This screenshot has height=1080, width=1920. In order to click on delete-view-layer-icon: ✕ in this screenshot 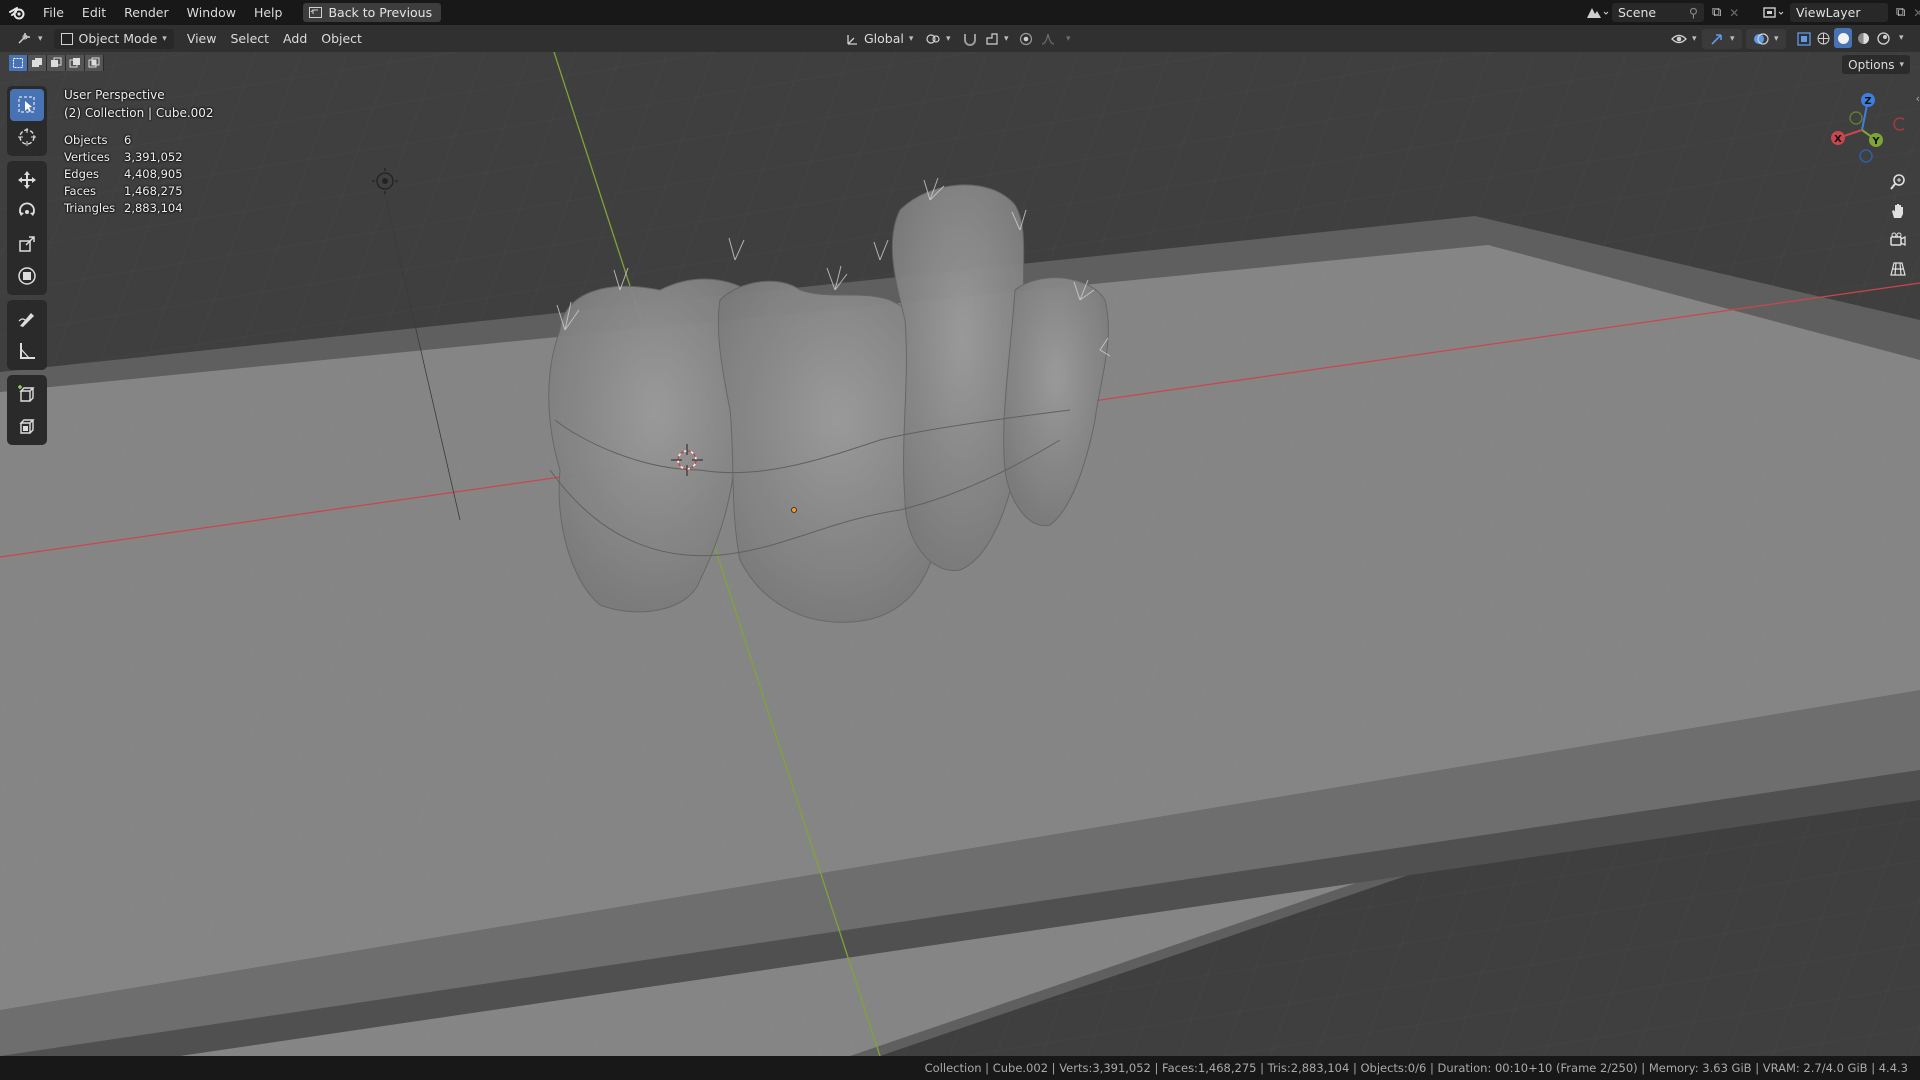, I will do `click(1916, 13)`.